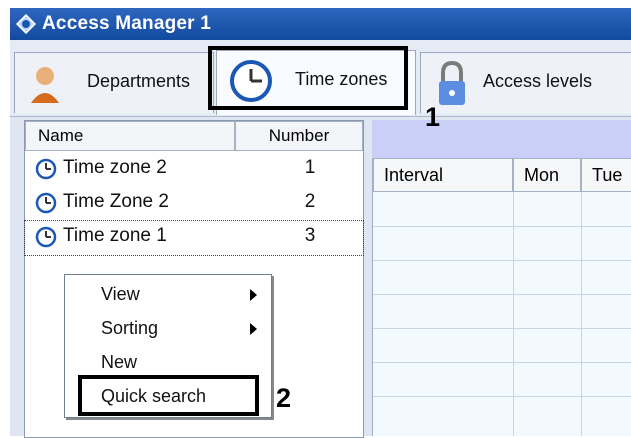  Describe the element at coordinates (308, 78) in the screenshot. I see `tab-highlight-outline` at that location.